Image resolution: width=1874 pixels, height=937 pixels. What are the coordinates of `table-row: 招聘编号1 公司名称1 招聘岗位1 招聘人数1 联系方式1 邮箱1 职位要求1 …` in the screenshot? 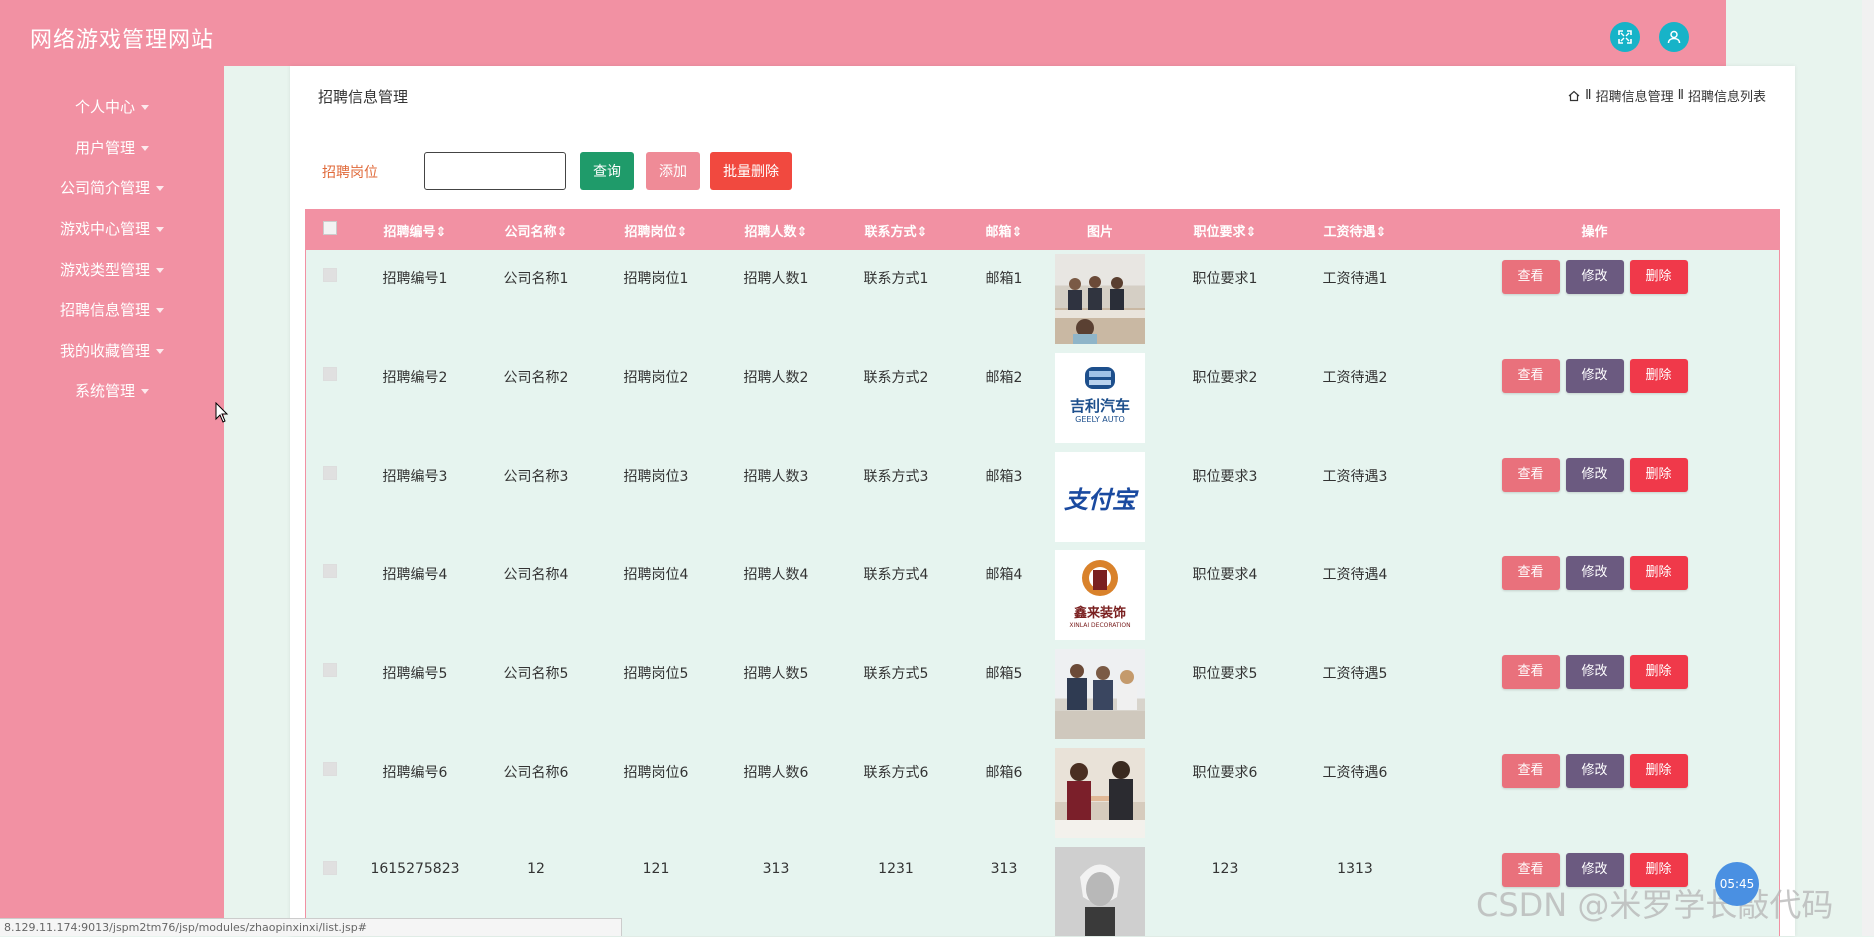 It's located at (1042, 299).